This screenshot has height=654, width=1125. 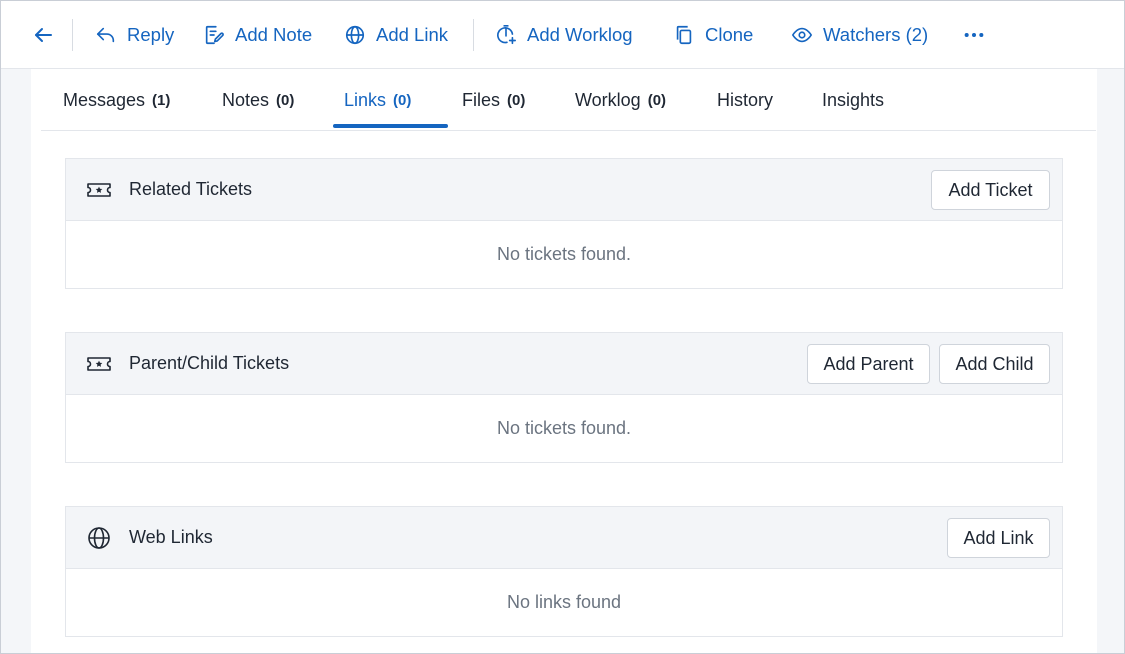 I want to click on tab-label: Insights, so click(x=853, y=99).